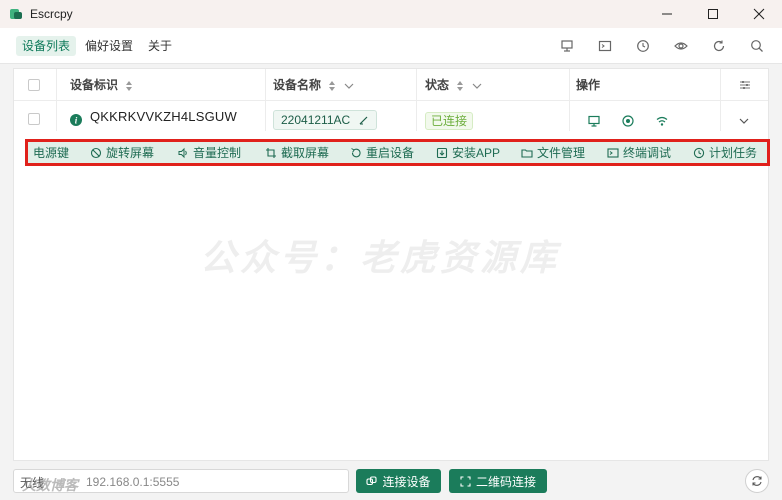 The image size is (782, 500). I want to click on volume-button: 音量控制, so click(209, 153).